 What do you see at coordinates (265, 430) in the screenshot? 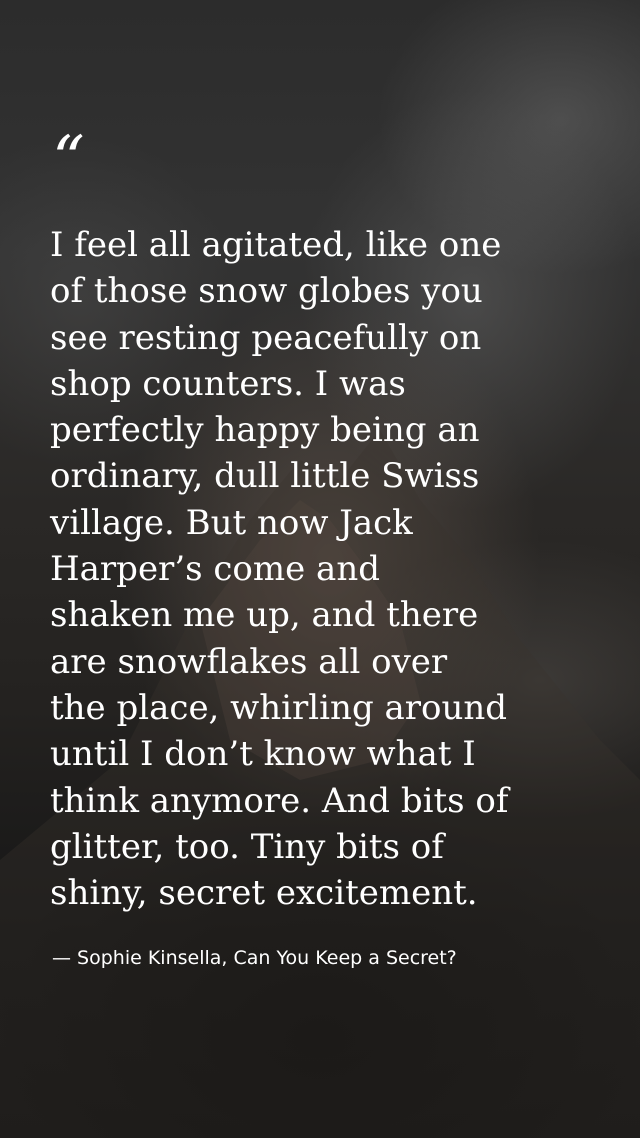
I see `quote-line: perfectly happy being an` at bounding box center [265, 430].